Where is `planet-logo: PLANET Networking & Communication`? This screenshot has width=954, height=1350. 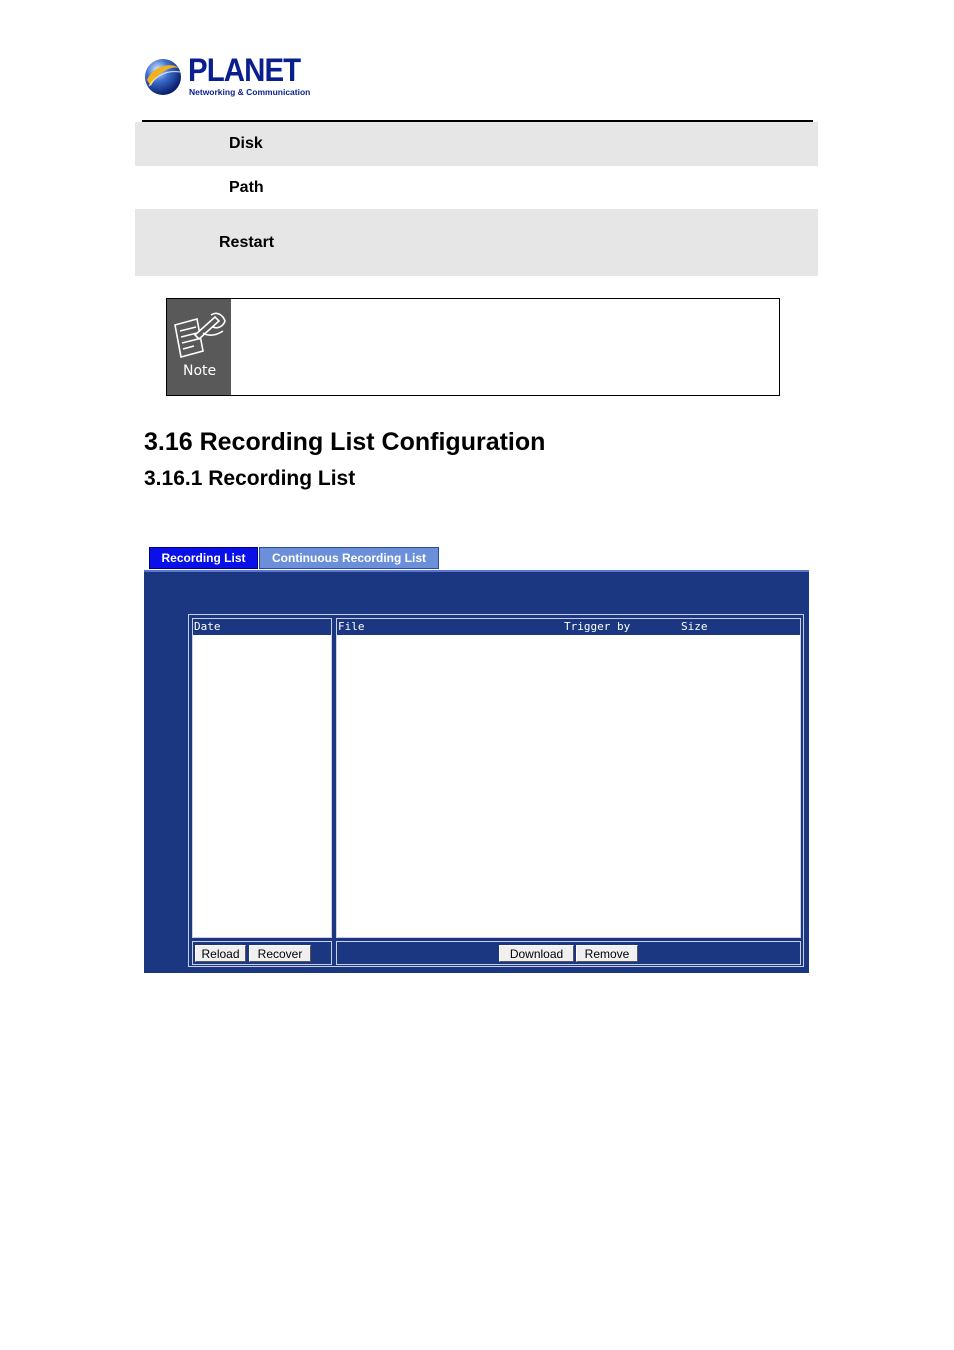 planet-logo: PLANET Networking & Communication is located at coordinates (228, 76).